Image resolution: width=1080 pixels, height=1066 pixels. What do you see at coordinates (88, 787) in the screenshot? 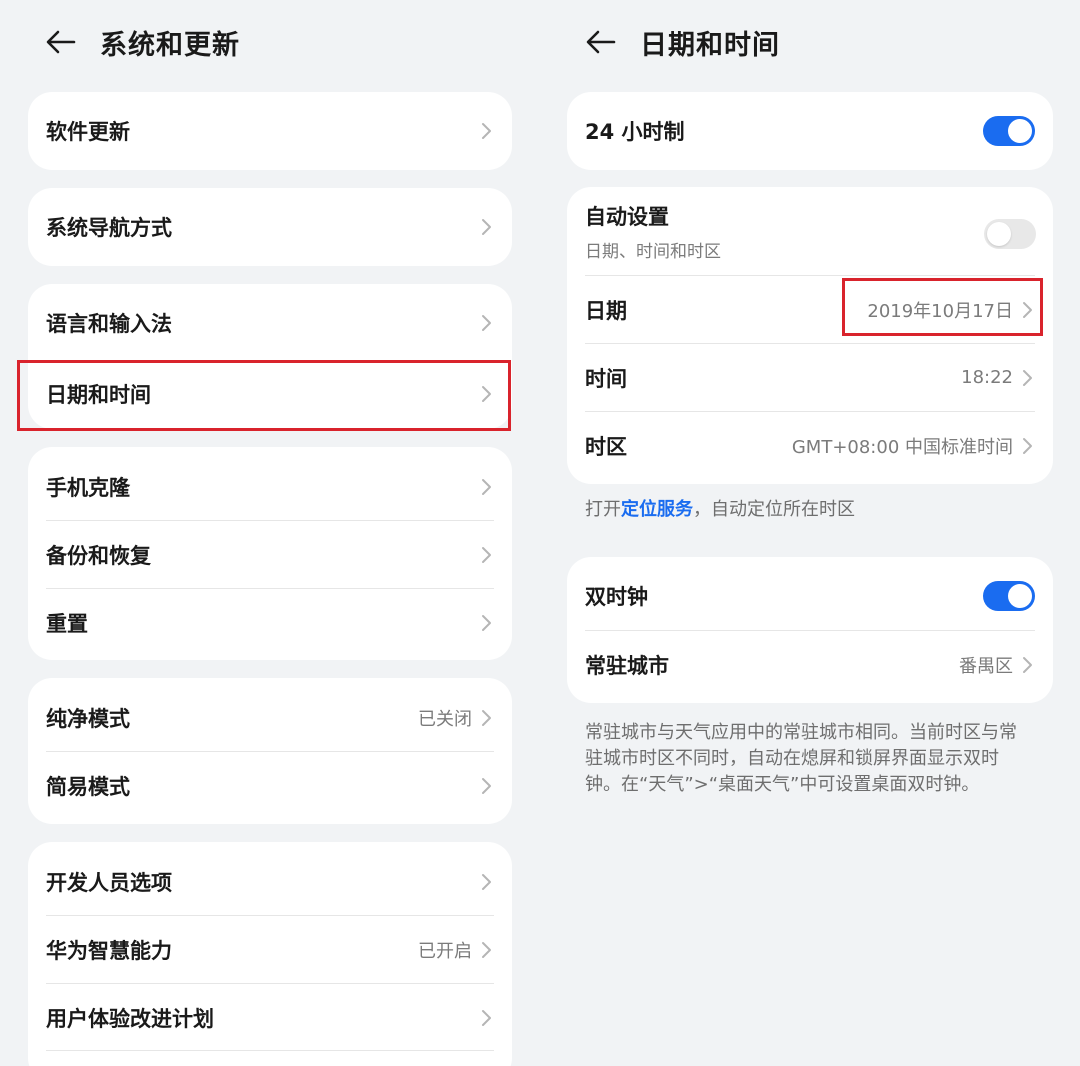
I see `row-label: 简易模式` at bounding box center [88, 787].